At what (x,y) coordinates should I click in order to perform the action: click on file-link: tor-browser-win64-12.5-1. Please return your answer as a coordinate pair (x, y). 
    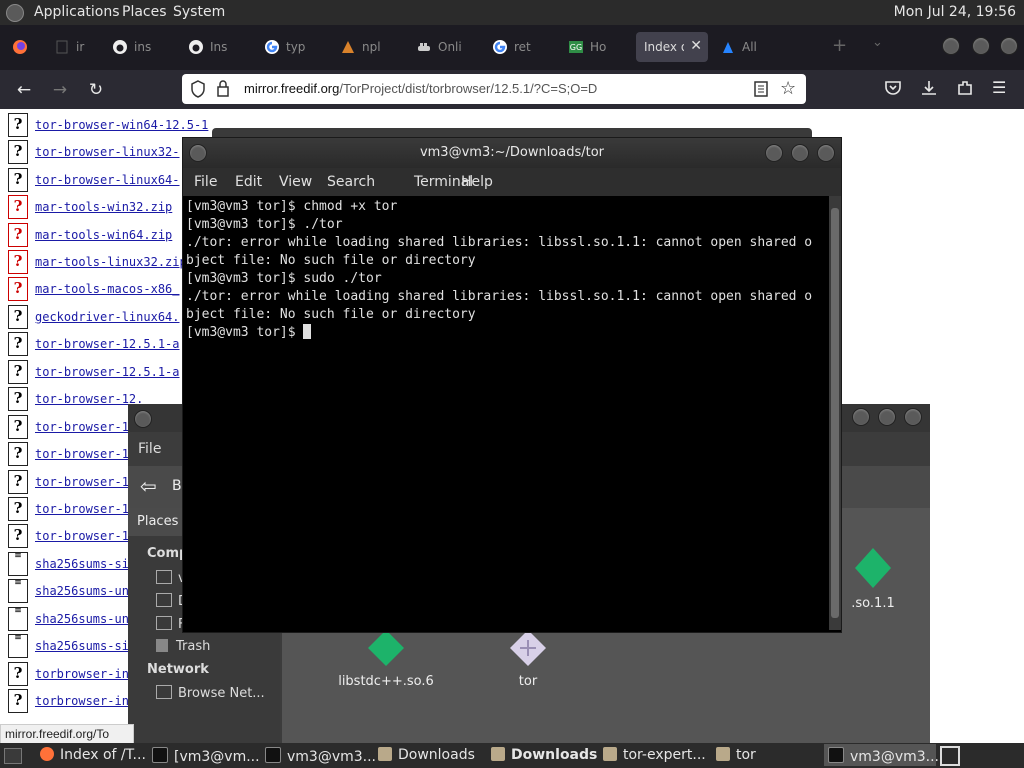
    Looking at the image, I should click on (121, 125).